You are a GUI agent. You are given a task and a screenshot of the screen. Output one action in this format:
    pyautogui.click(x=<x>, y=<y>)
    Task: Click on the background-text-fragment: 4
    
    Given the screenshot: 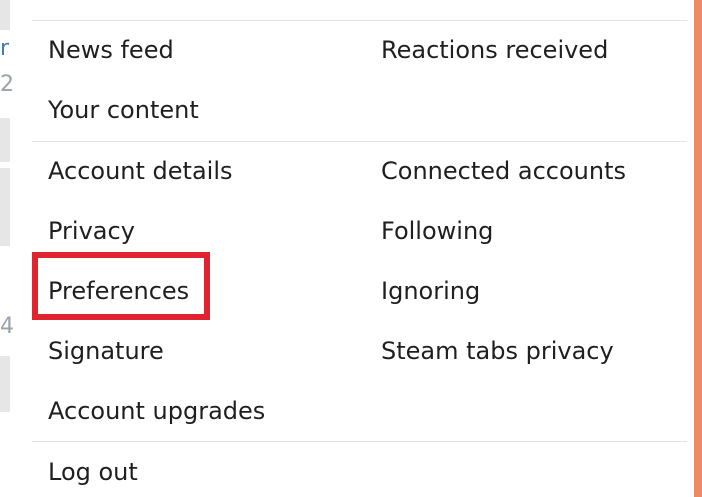 What is the action you would take?
    pyautogui.click(x=7, y=326)
    